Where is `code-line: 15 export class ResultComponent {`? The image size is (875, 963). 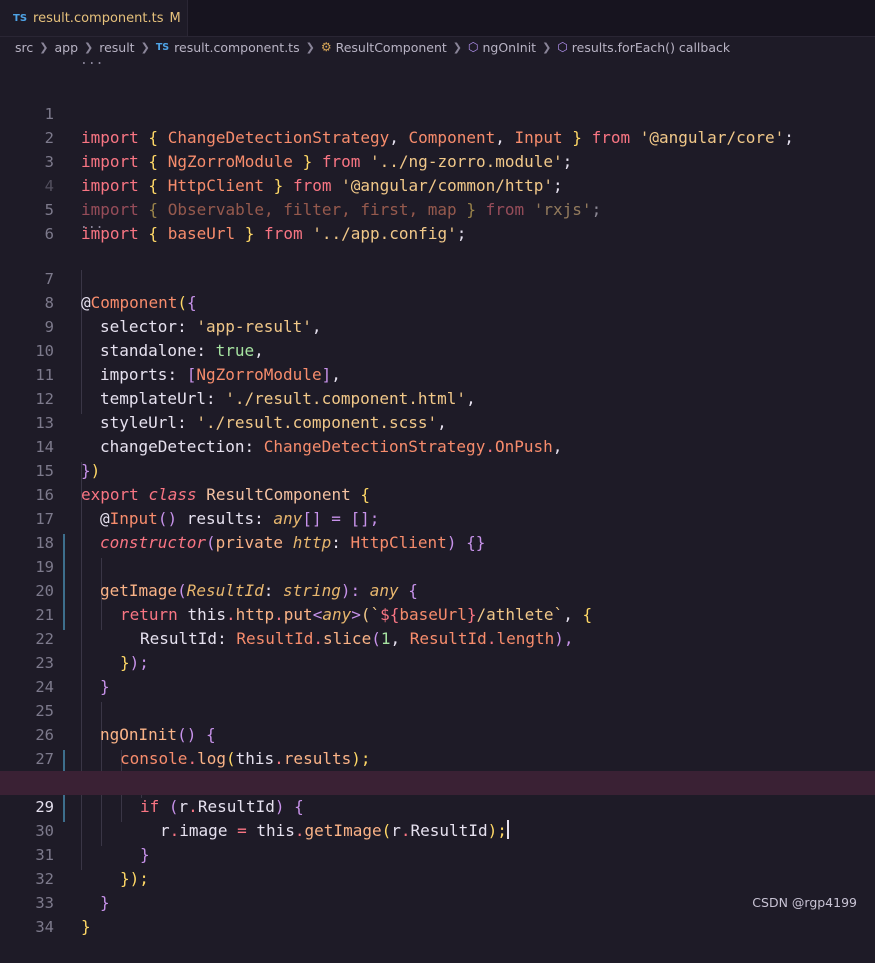 code-line: 15 export class ResultComponent { is located at coordinates (437, 469).